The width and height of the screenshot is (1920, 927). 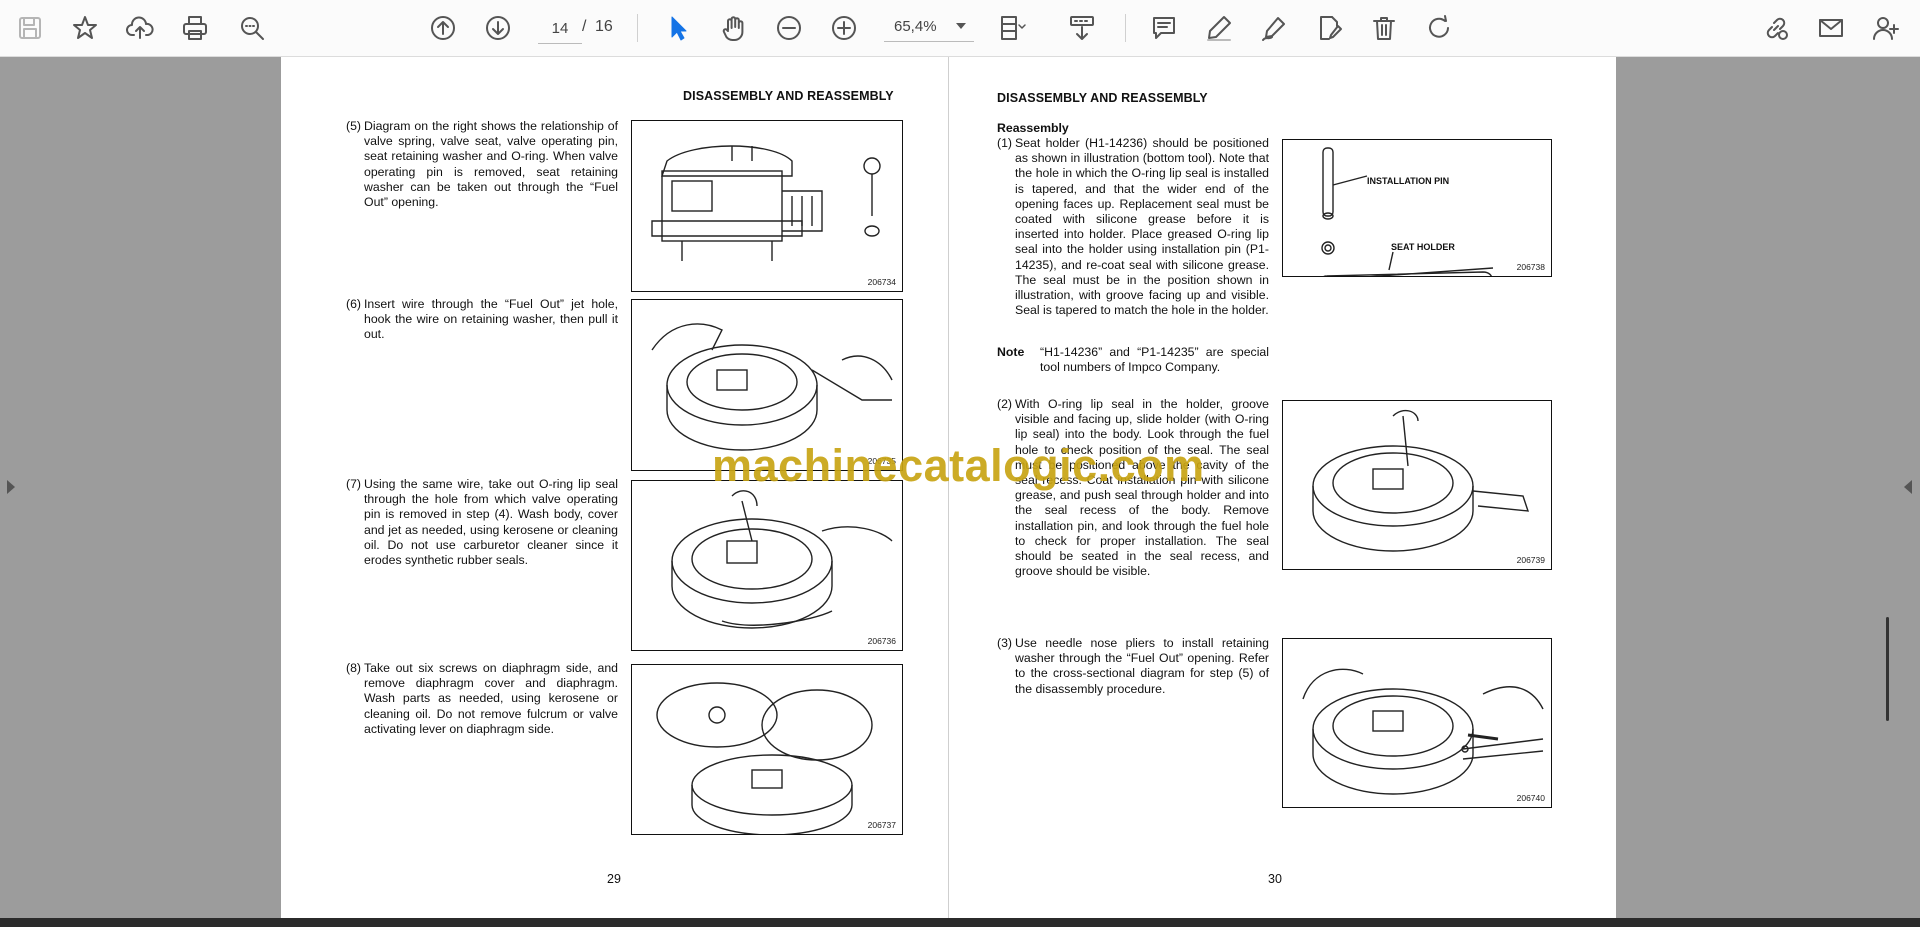 What do you see at coordinates (1408, 181) in the screenshot?
I see `label-installation-pin: INSTALLATION PIN` at bounding box center [1408, 181].